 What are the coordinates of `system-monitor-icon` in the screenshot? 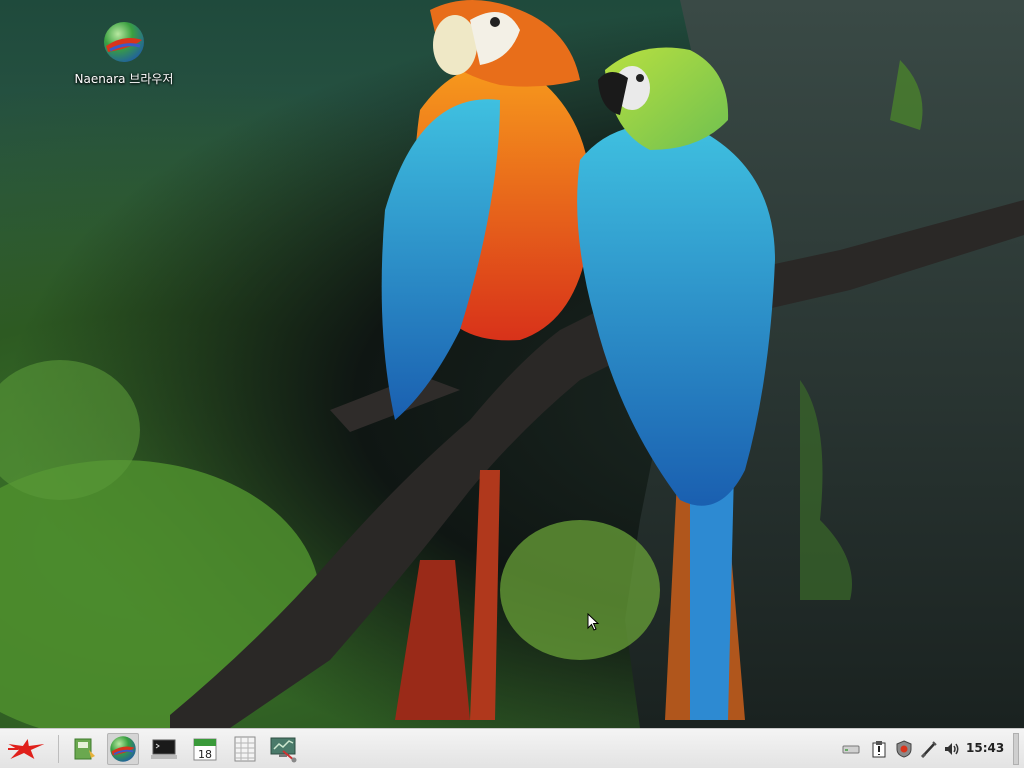 It's located at (283, 750).